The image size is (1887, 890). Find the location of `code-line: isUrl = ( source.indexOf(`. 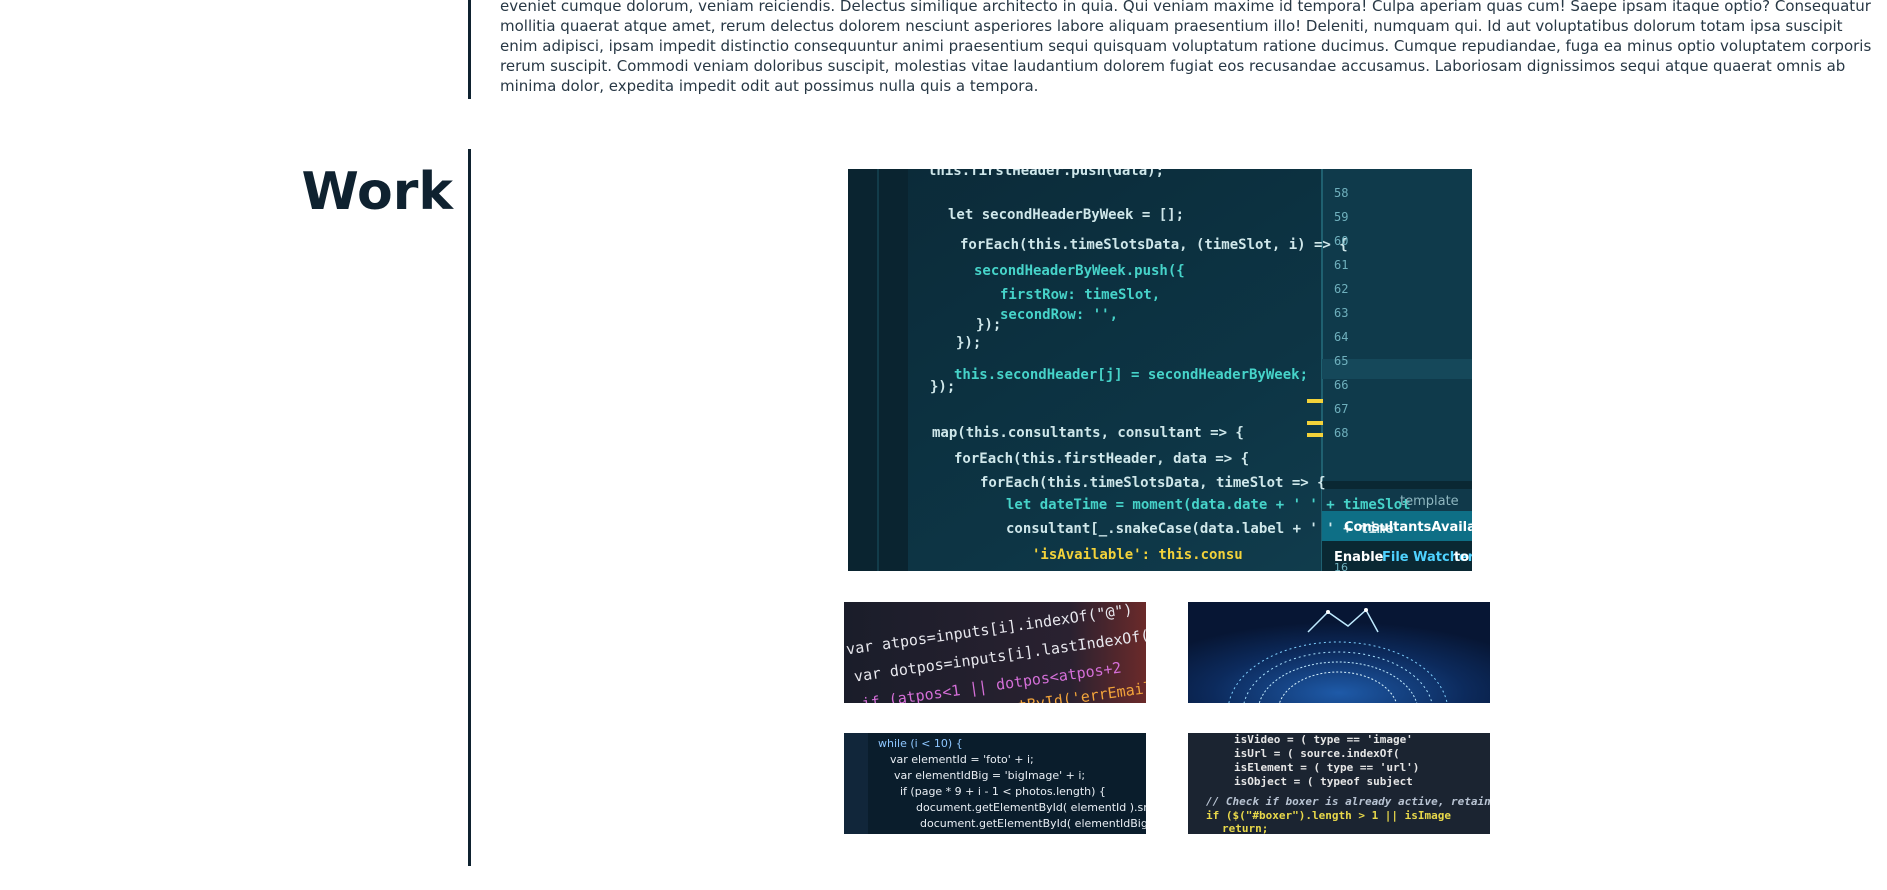

code-line: isUrl = ( source.indexOf( is located at coordinates (1317, 753).